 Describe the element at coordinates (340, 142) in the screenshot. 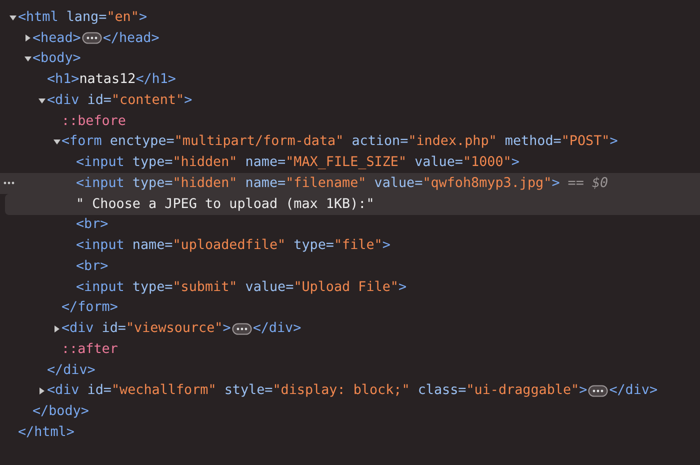

I see `code-text: <form enctype="multipart/form-data" action="index.php" method="POST">` at that location.